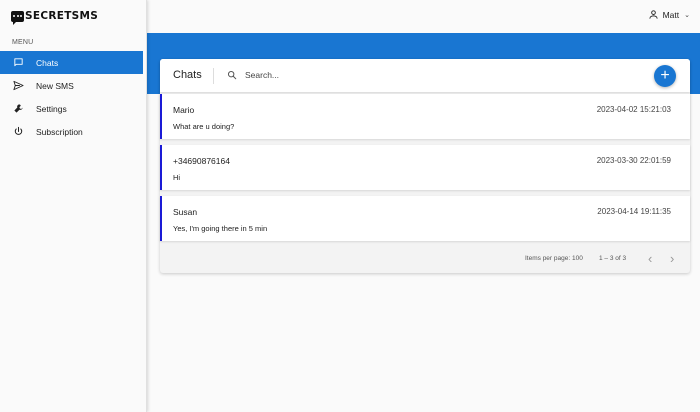  I want to click on user-name: Matt, so click(671, 14).